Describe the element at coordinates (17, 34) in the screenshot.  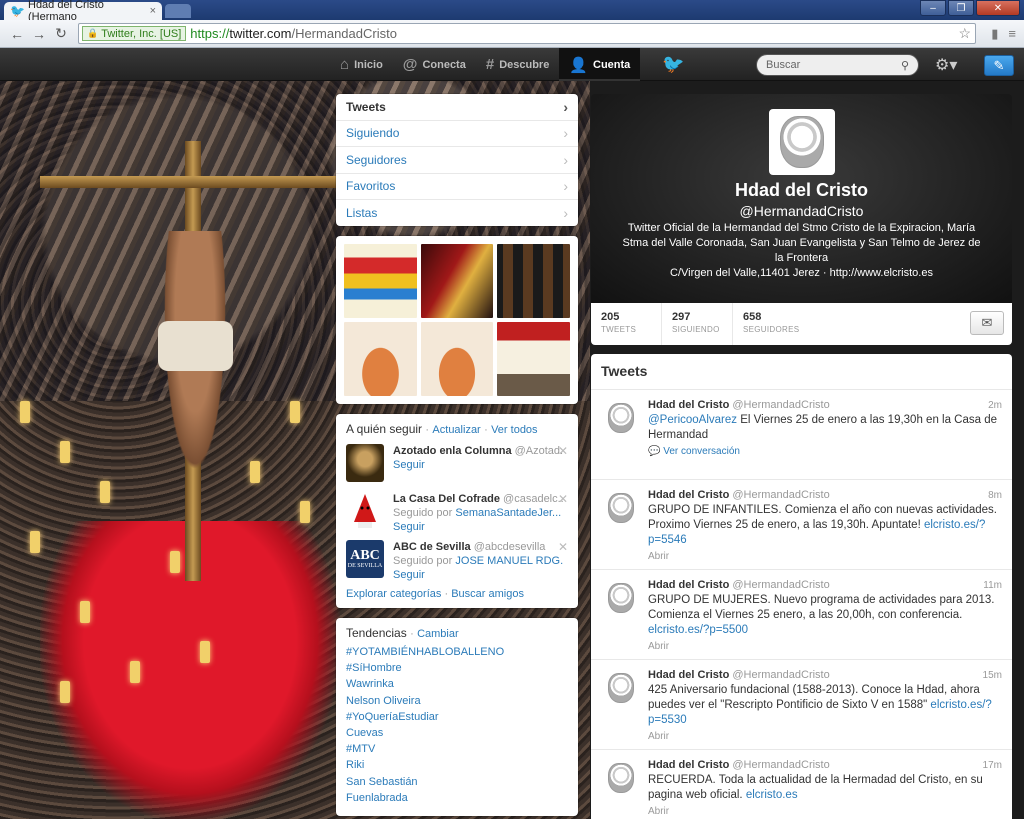
I see `back-icon: ←` at that location.